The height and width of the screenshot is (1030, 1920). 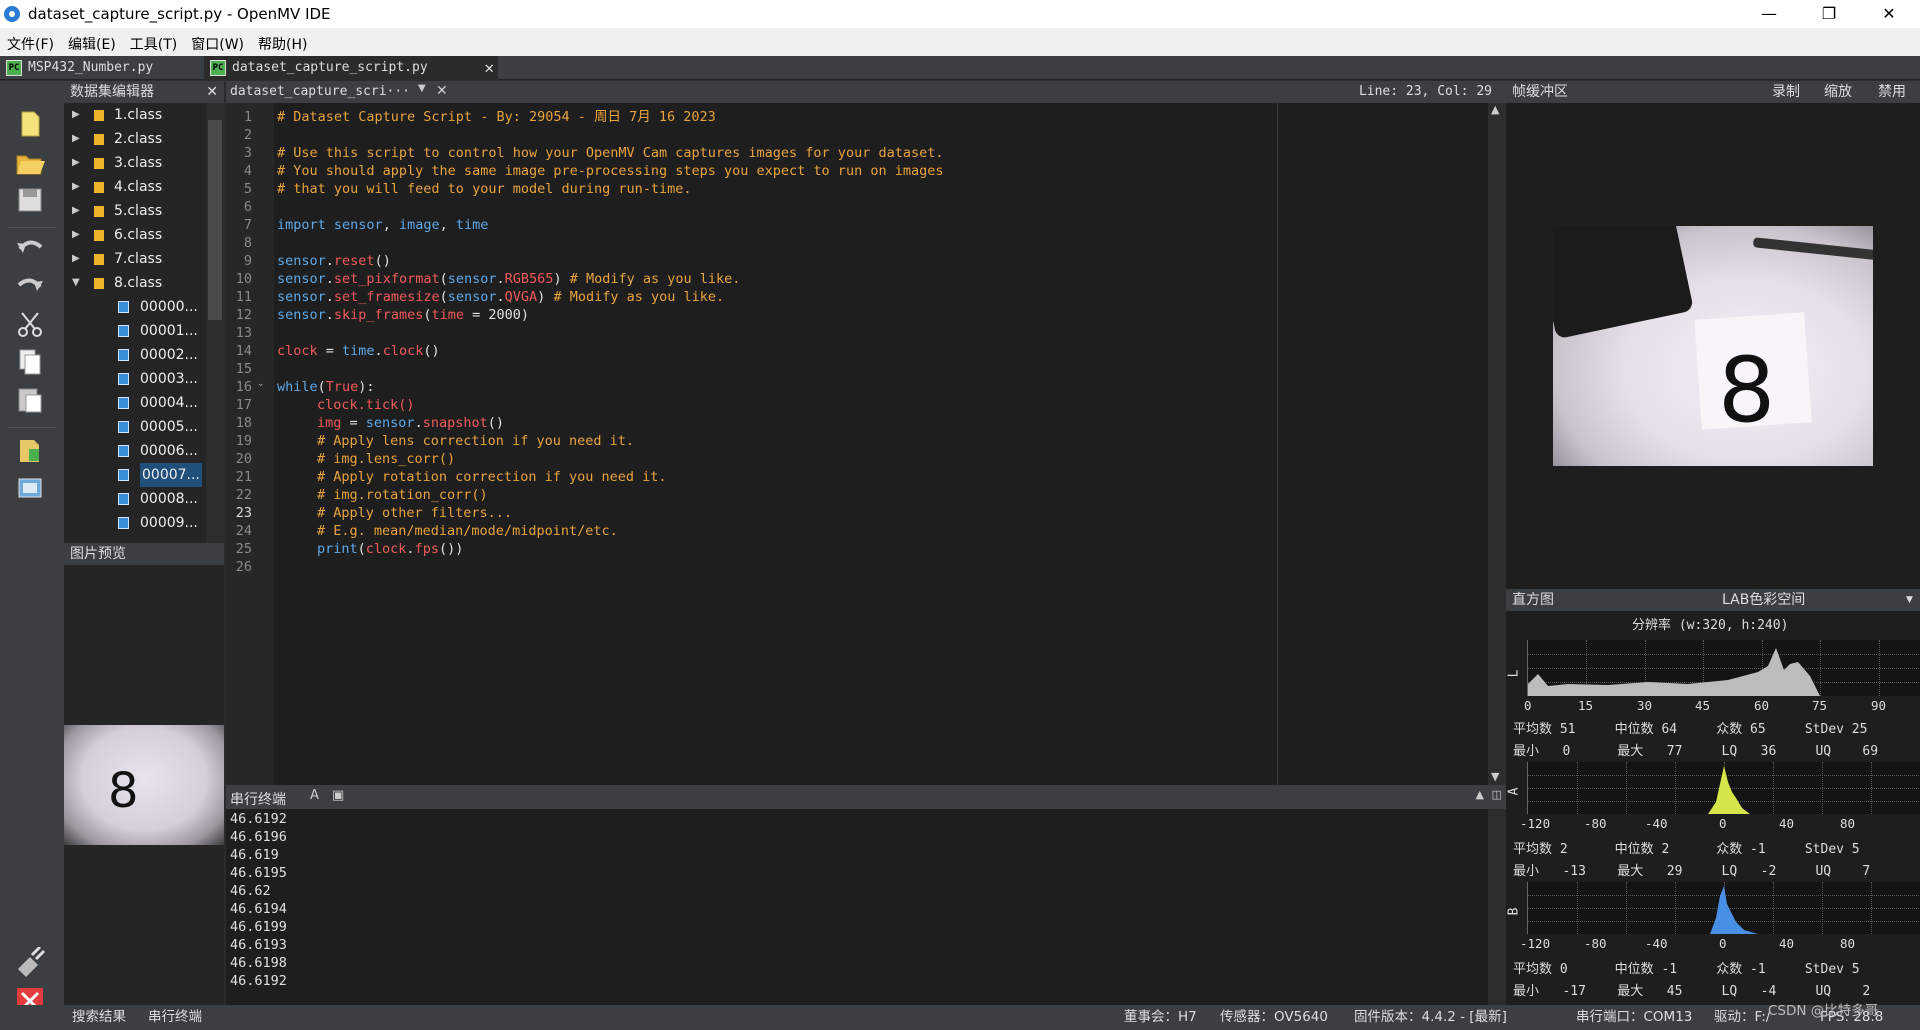 I want to click on save-log-icon: ▣, so click(x=338, y=795).